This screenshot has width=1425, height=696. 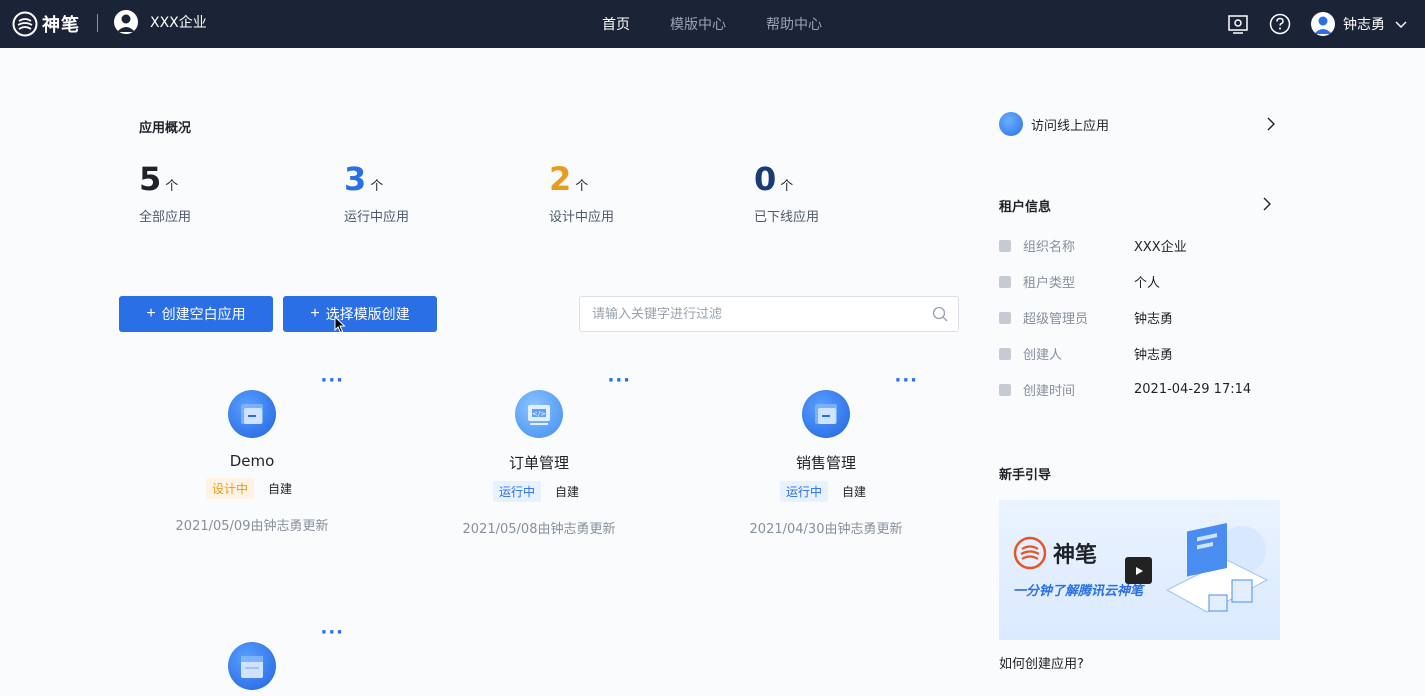 I want to click on org-name: XXX企业, so click(x=178, y=23).